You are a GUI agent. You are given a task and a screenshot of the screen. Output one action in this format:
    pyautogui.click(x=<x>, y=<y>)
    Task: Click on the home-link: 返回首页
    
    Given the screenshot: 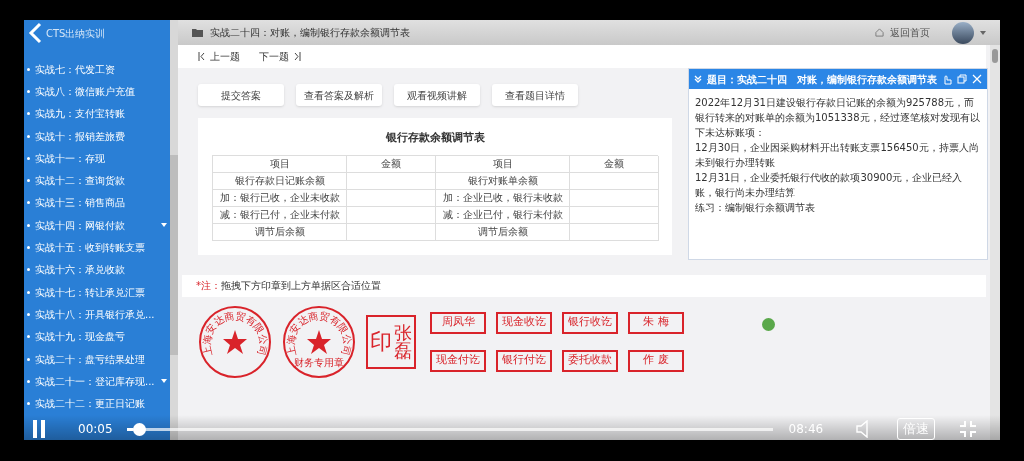 What is the action you would take?
    pyautogui.click(x=910, y=32)
    